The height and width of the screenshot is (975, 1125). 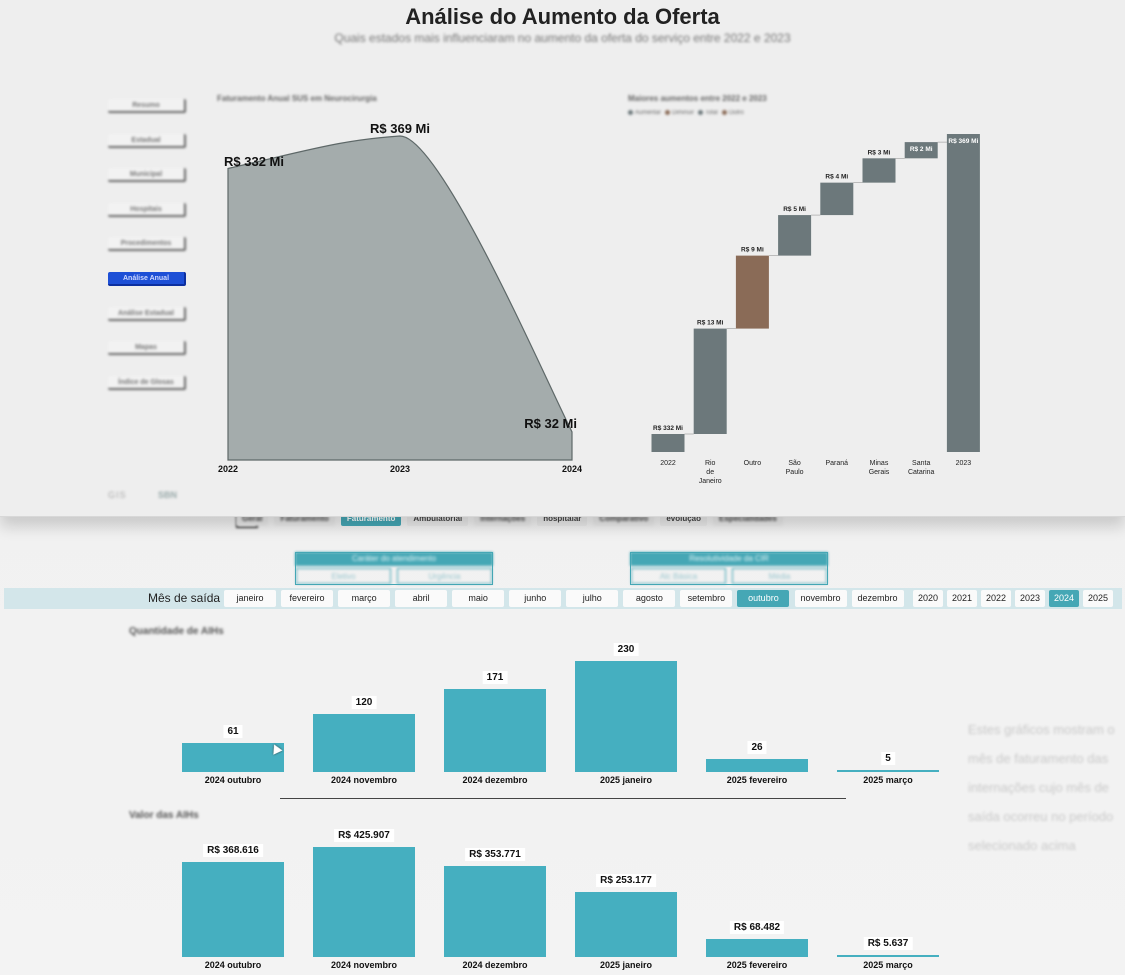 What do you see at coordinates (710, 481) in the screenshot?
I see `waterfall-x-tick: Janeiro` at bounding box center [710, 481].